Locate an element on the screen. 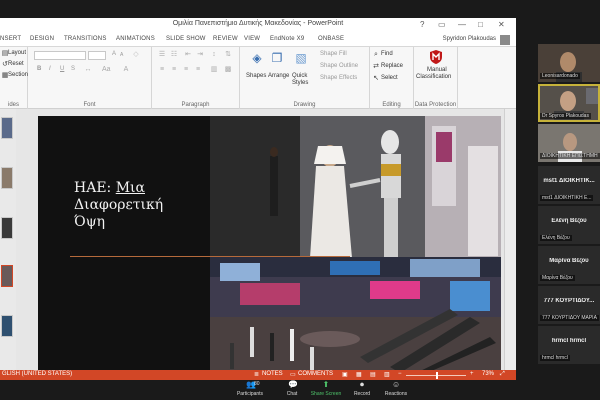  notes-button: NOTES is located at coordinates (272, 374).